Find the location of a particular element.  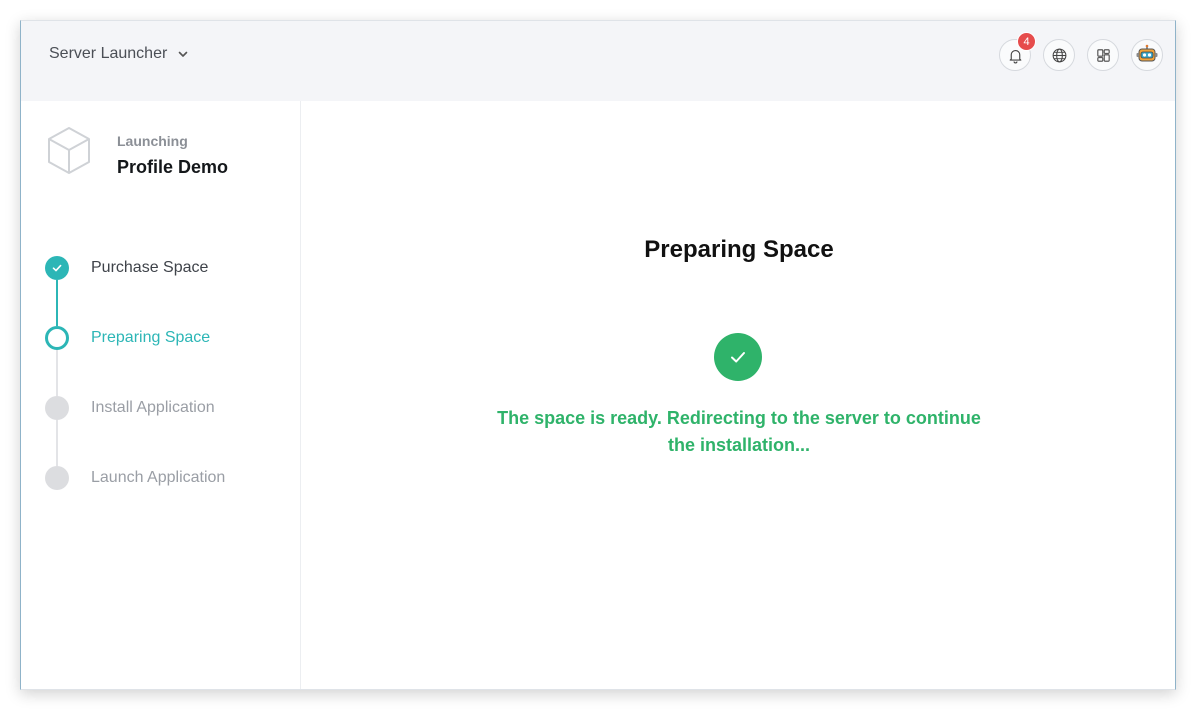

robot-avatar-icon is located at coordinates (1147, 53).